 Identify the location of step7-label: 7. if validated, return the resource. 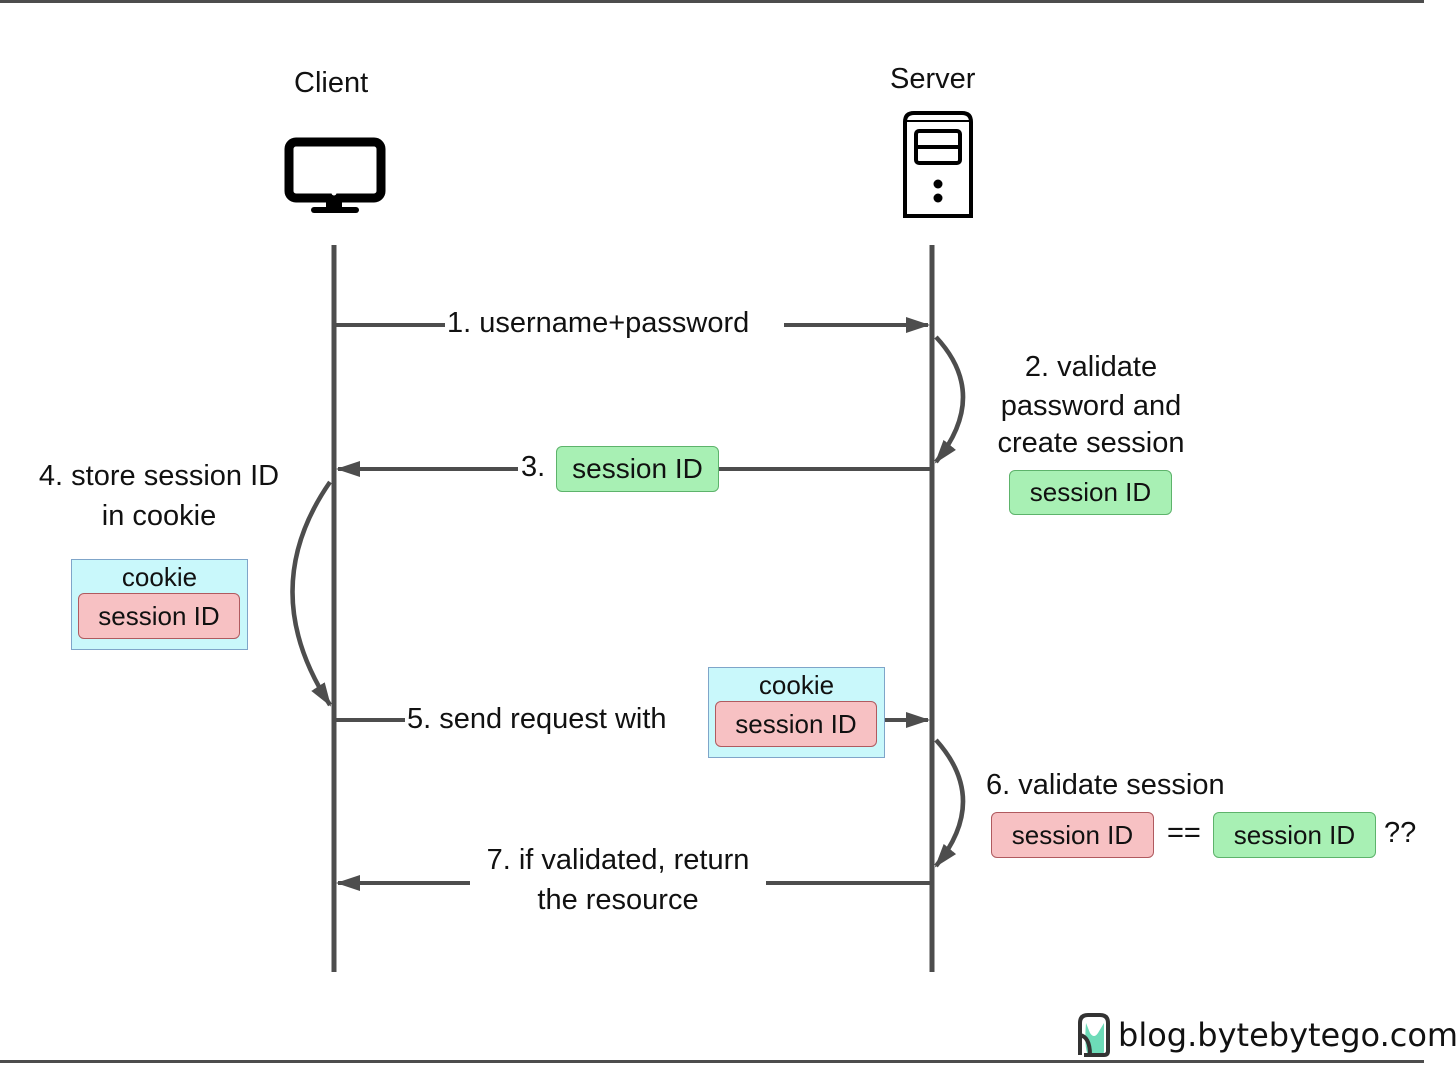
(618, 880).